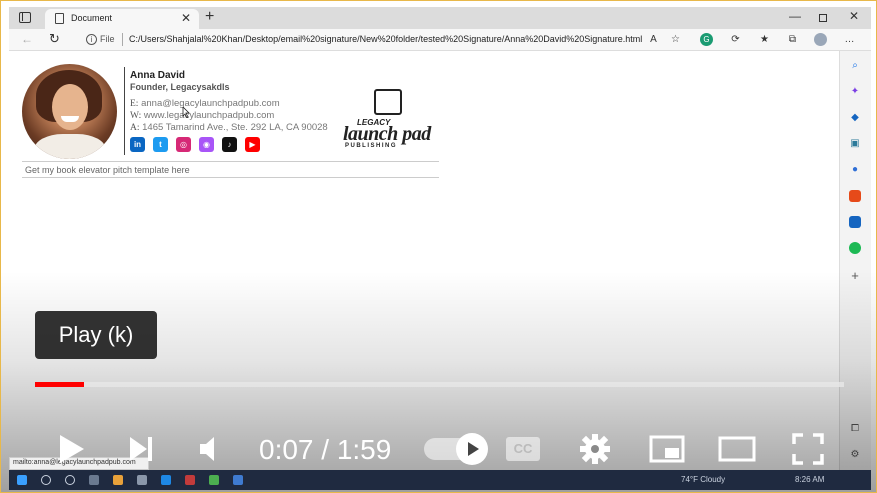 The image size is (877, 493). What do you see at coordinates (209, 17) in the screenshot?
I see `new-tab-icon: +` at bounding box center [209, 17].